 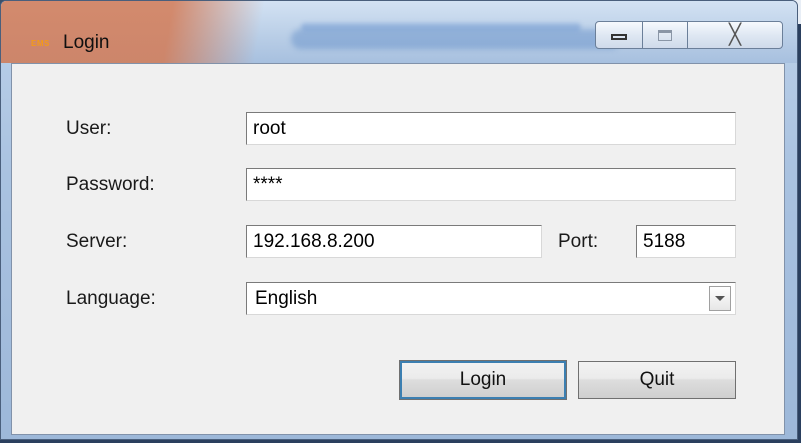 I want to click on login-button: Login, so click(x=483, y=380).